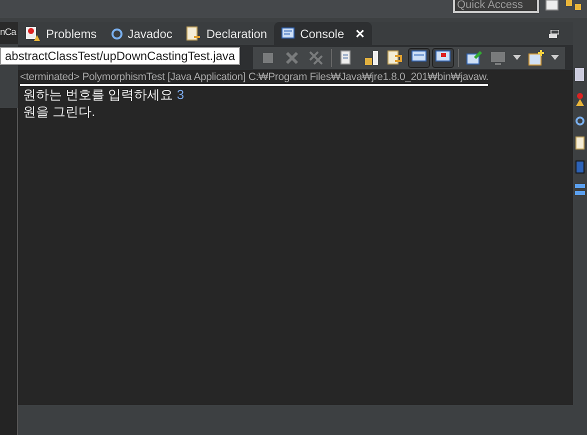 The height and width of the screenshot is (435, 587). Describe the element at coordinates (142, 33) in the screenshot. I see `view-tab: Javadoc` at that location.